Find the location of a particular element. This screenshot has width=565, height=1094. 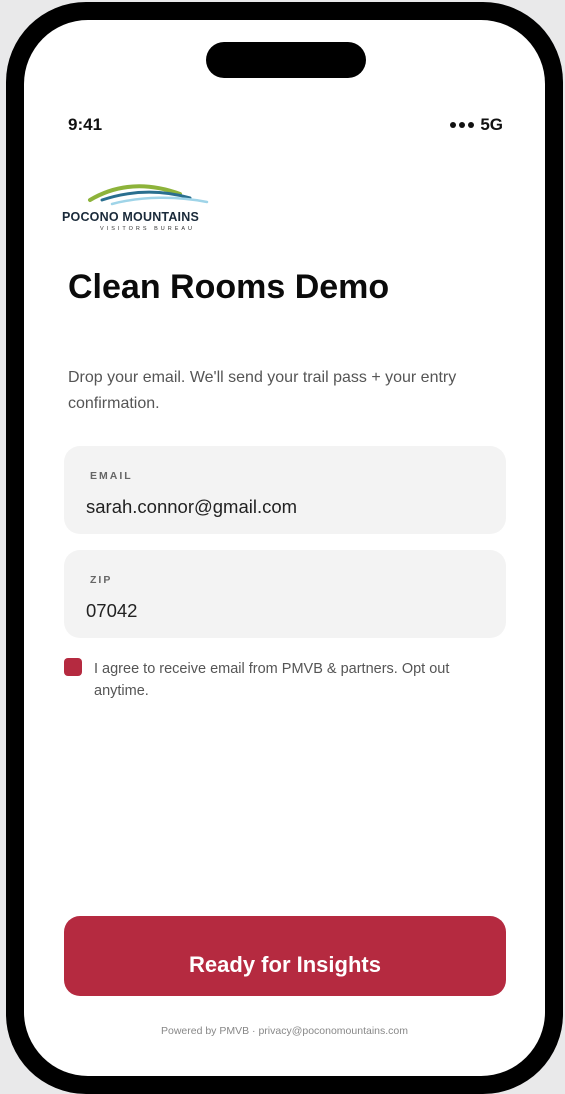

email-input is located at coordinates (281, 507).